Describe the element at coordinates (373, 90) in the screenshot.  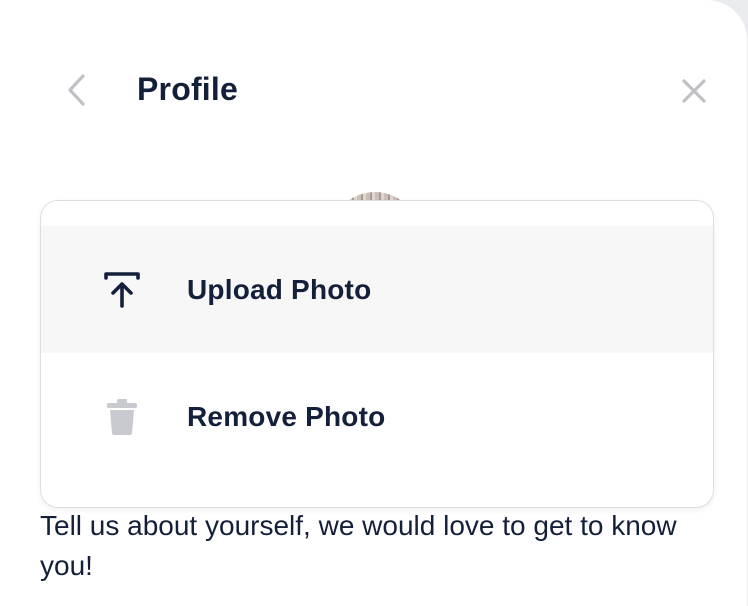
I see `header: Profile` at that location.